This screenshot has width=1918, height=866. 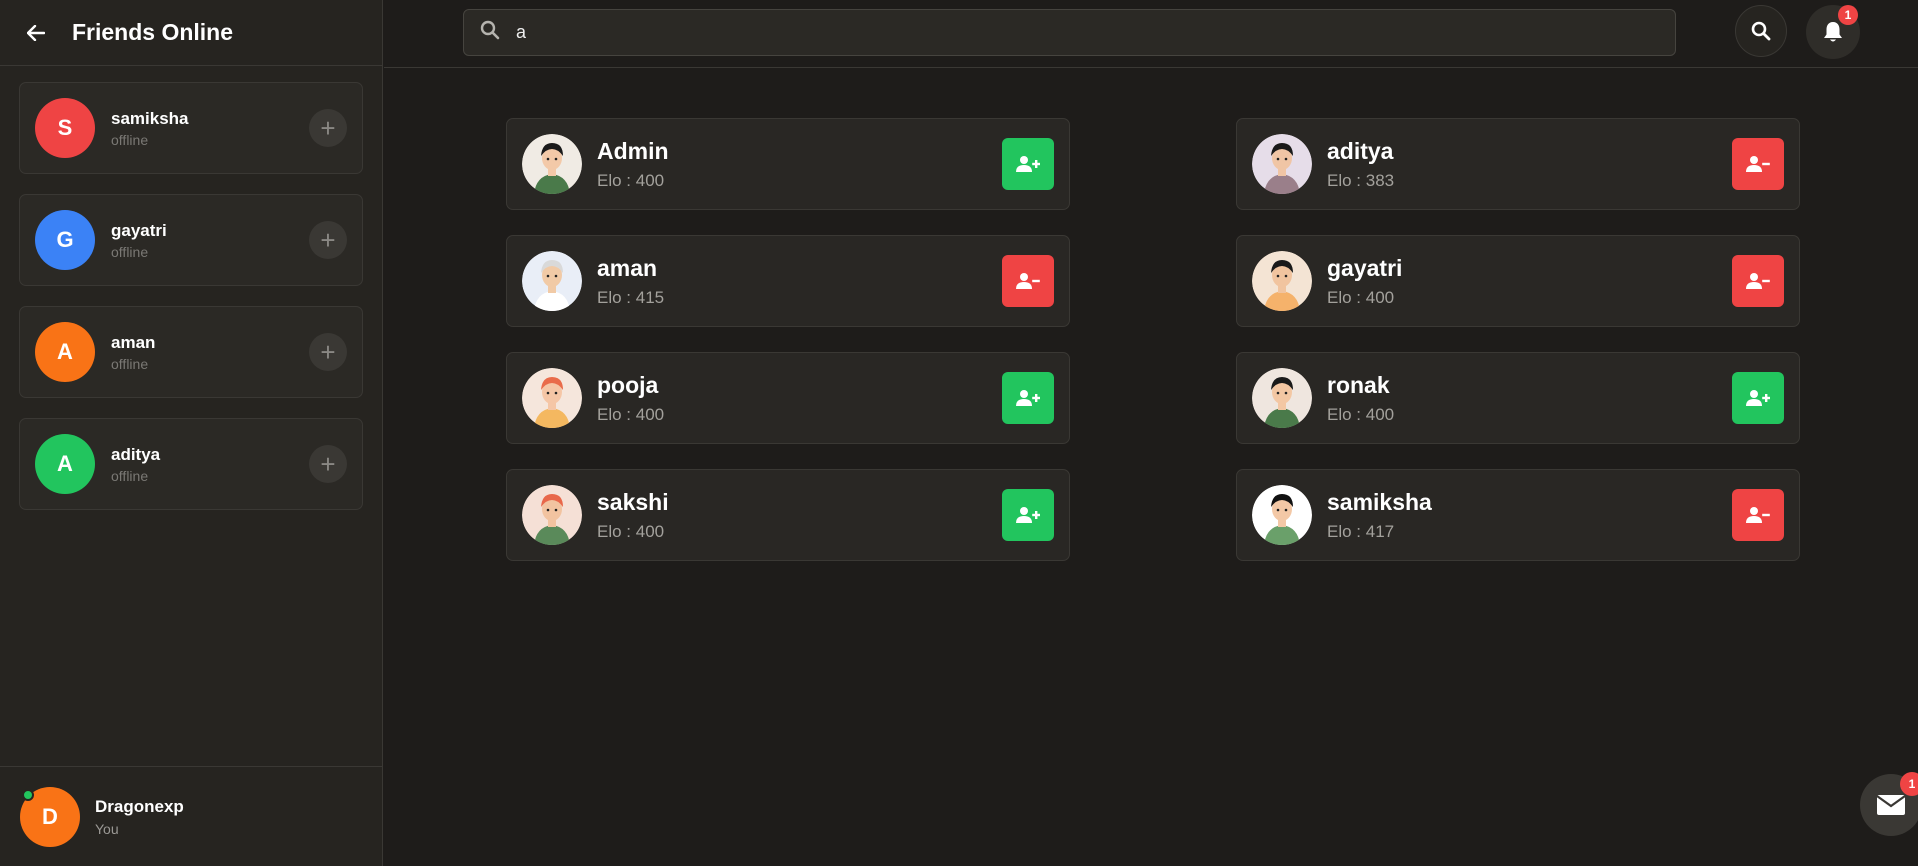 What do you see at coordinates (633, 150) in the screenshot?
I see `user-name: Admin` at bounding box center [633, 150].